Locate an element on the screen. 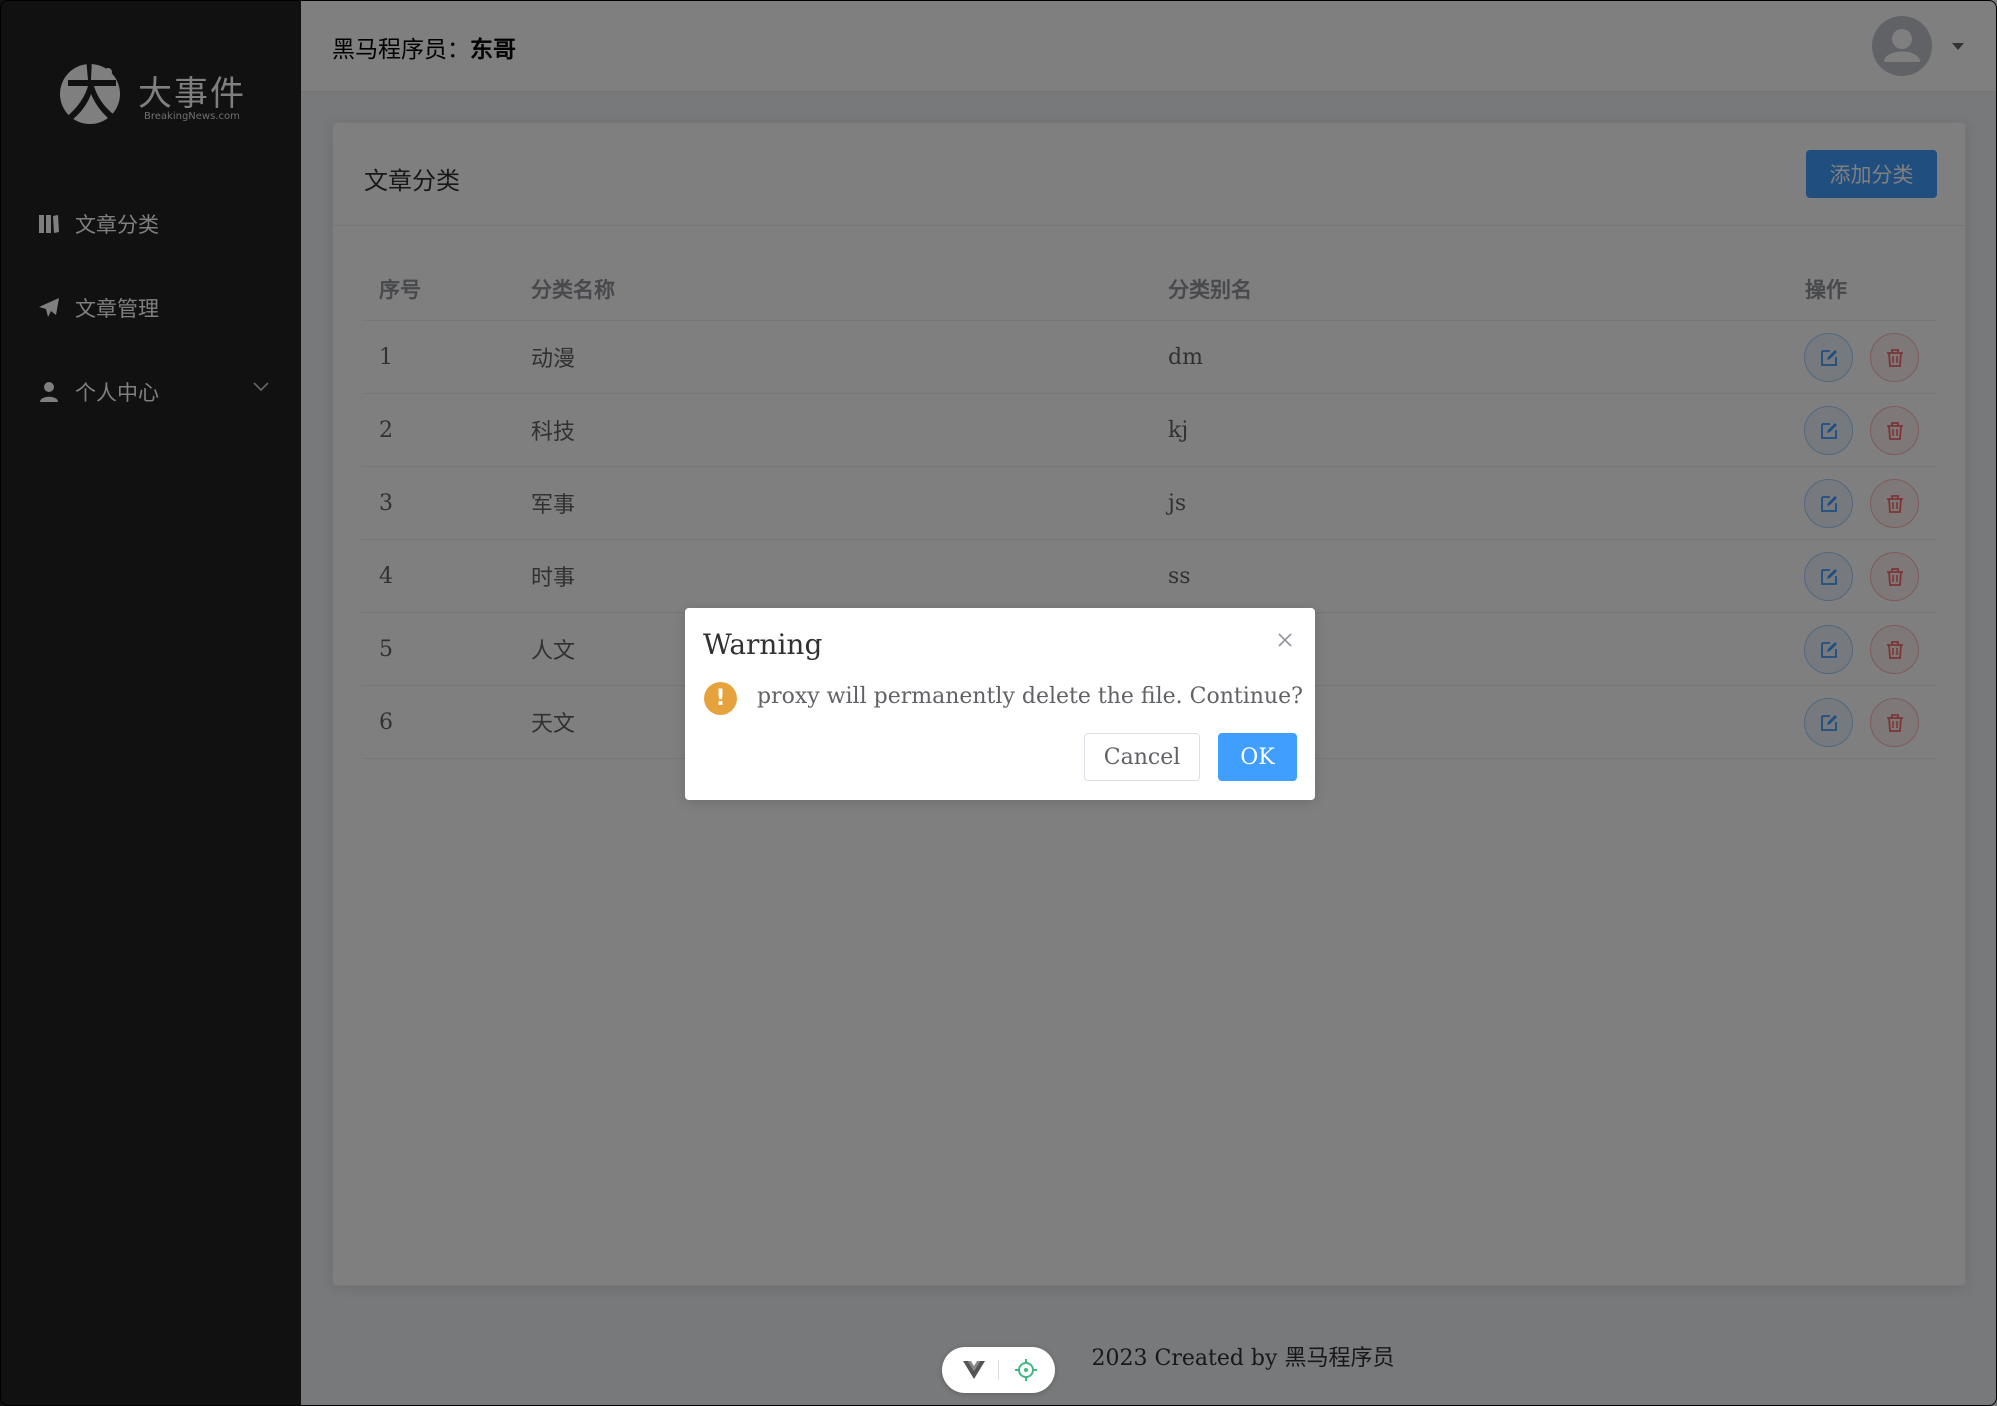 The width and height of the screenshot is (1997, 1406). cancel-button: Cancel is located at coordinates (1142, 757).